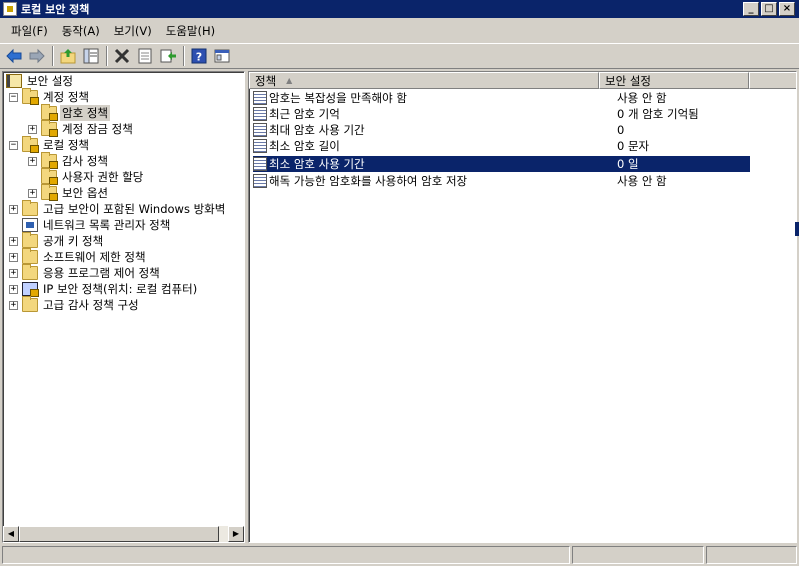 Image resolution: width=799 pixels, height=566 pixels. I want to click on tree-item-local-policies: − 로컬 정책, so click(50, 144).